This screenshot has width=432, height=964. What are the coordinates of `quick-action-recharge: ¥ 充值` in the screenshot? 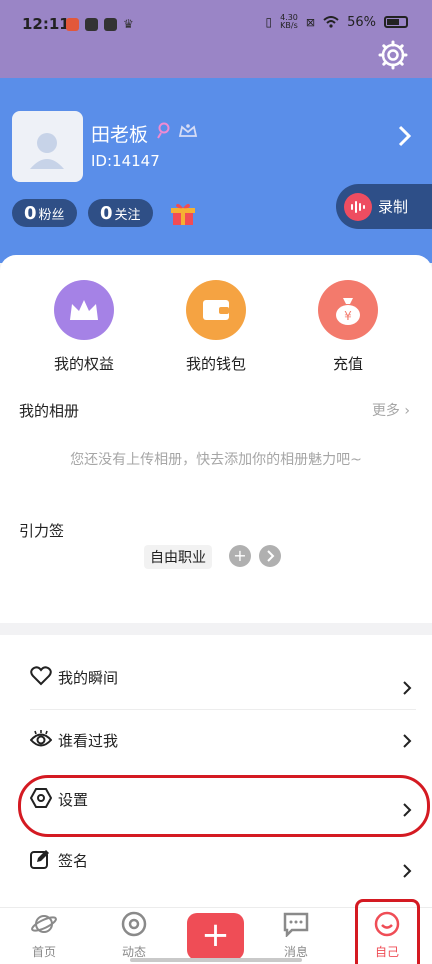 It's located at (348, 327).